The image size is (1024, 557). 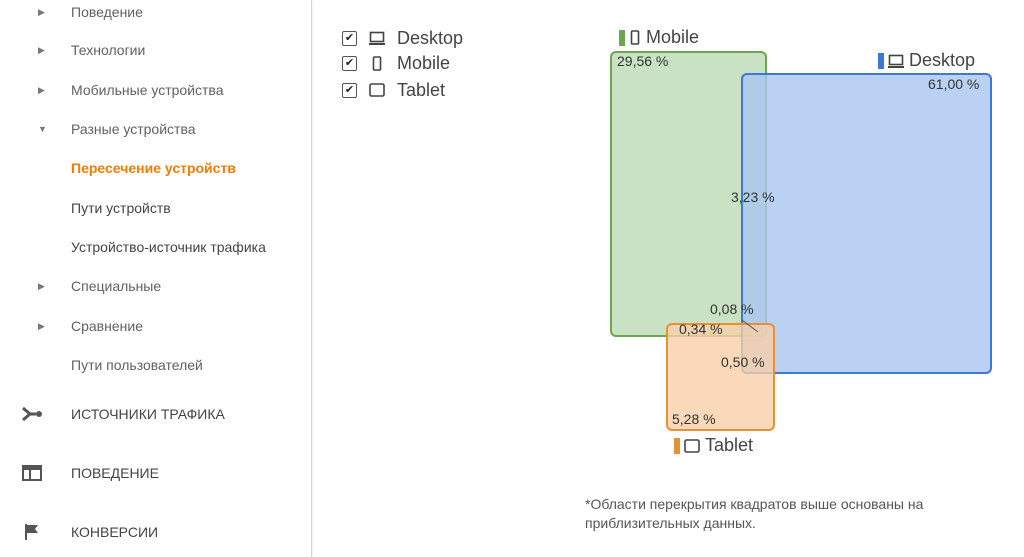 What do you see at coordinates (753, 197) in the screenshot?
I see `mobile-desktop-overlap-label: 3,23 %` at bounding box center [753, 197].